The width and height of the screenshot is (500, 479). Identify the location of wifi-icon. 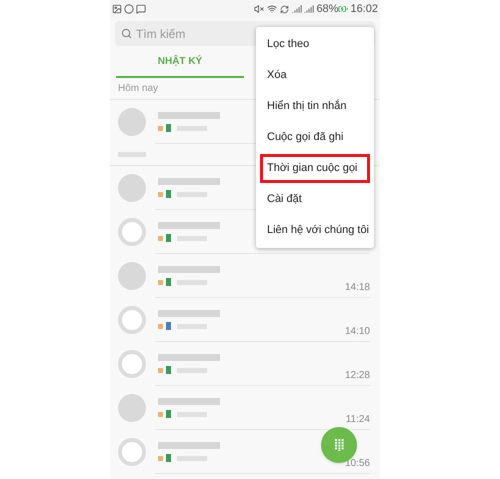
(272, 9).